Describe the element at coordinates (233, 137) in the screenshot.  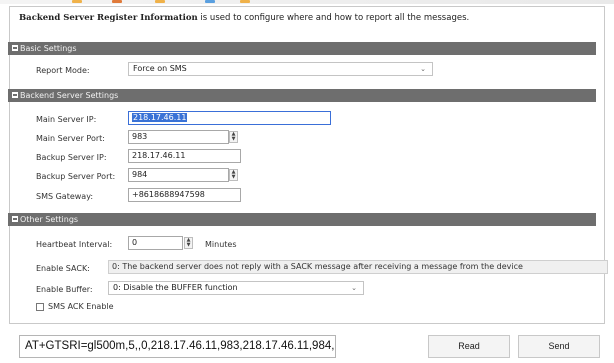
I see `main-server-port-spinner: ▲ ▼` at that location.